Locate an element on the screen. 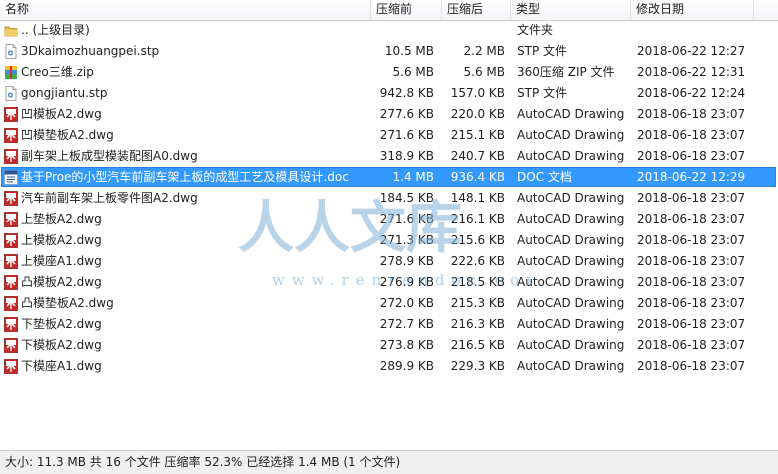 Image resolution: width=778 pixels, height=474 pixels. file-name: 凸模板A2.dwg is located at coordinates (61, 282).